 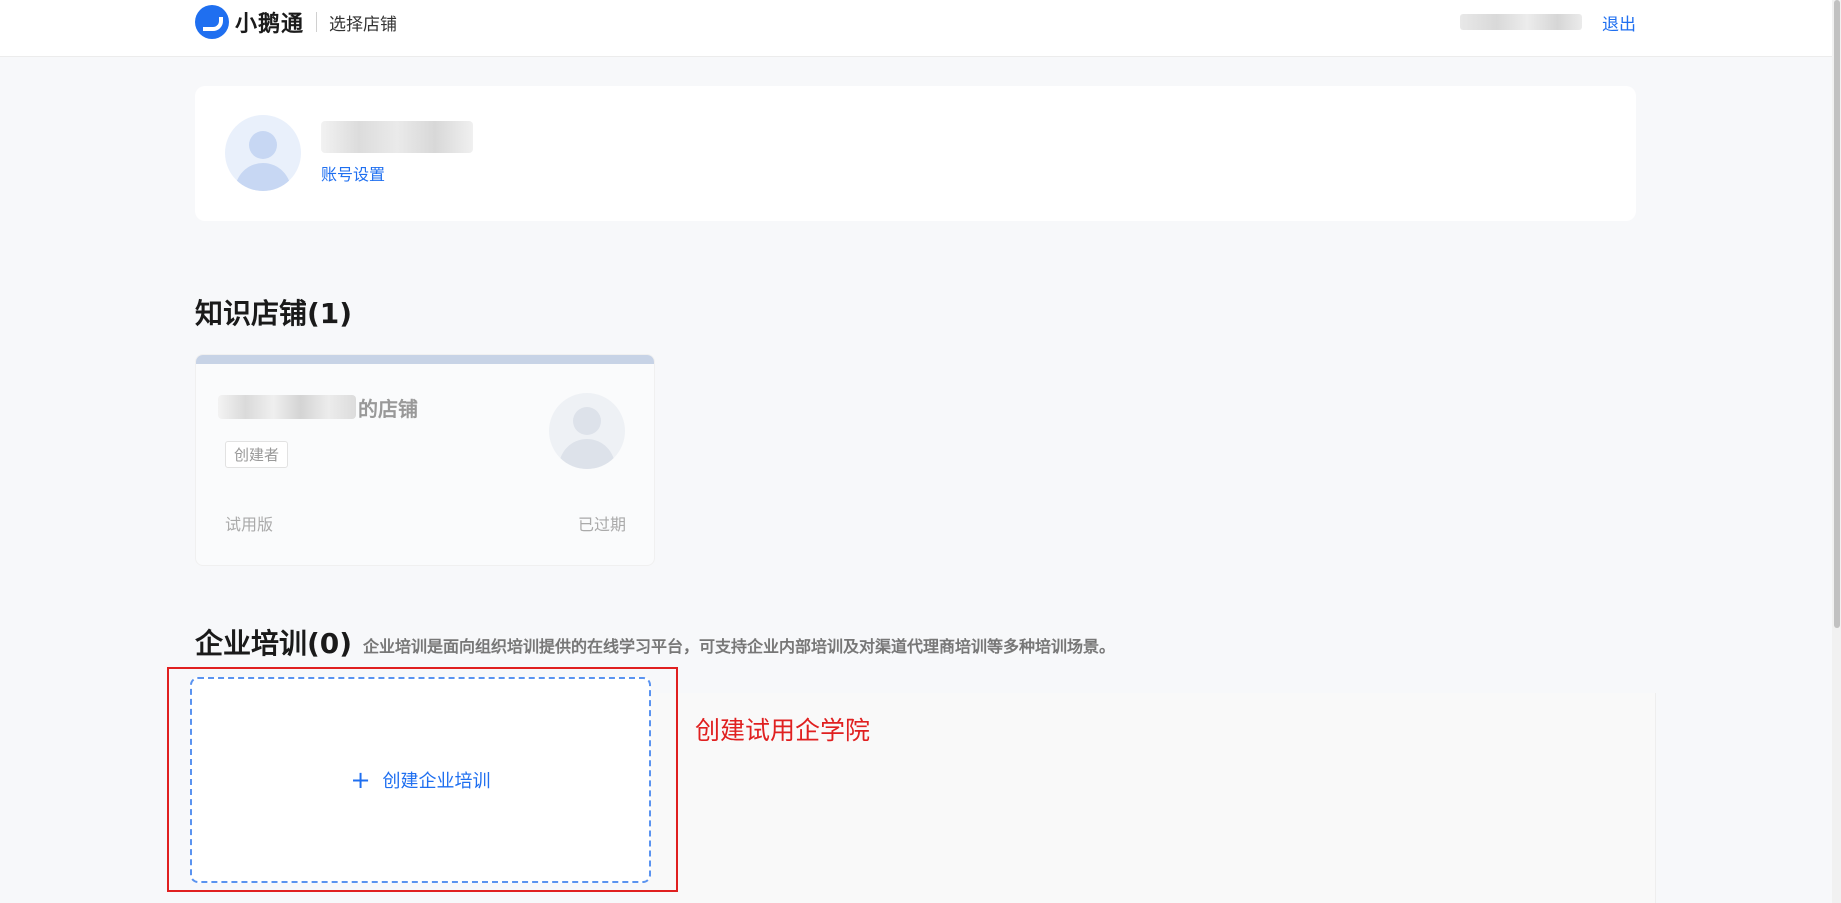 What do you see at coordinates (425, 460) in the screenshot?
I see `shop-card: 的店铺 创建者 试用版 已过期` at bounding box center [425, 460].